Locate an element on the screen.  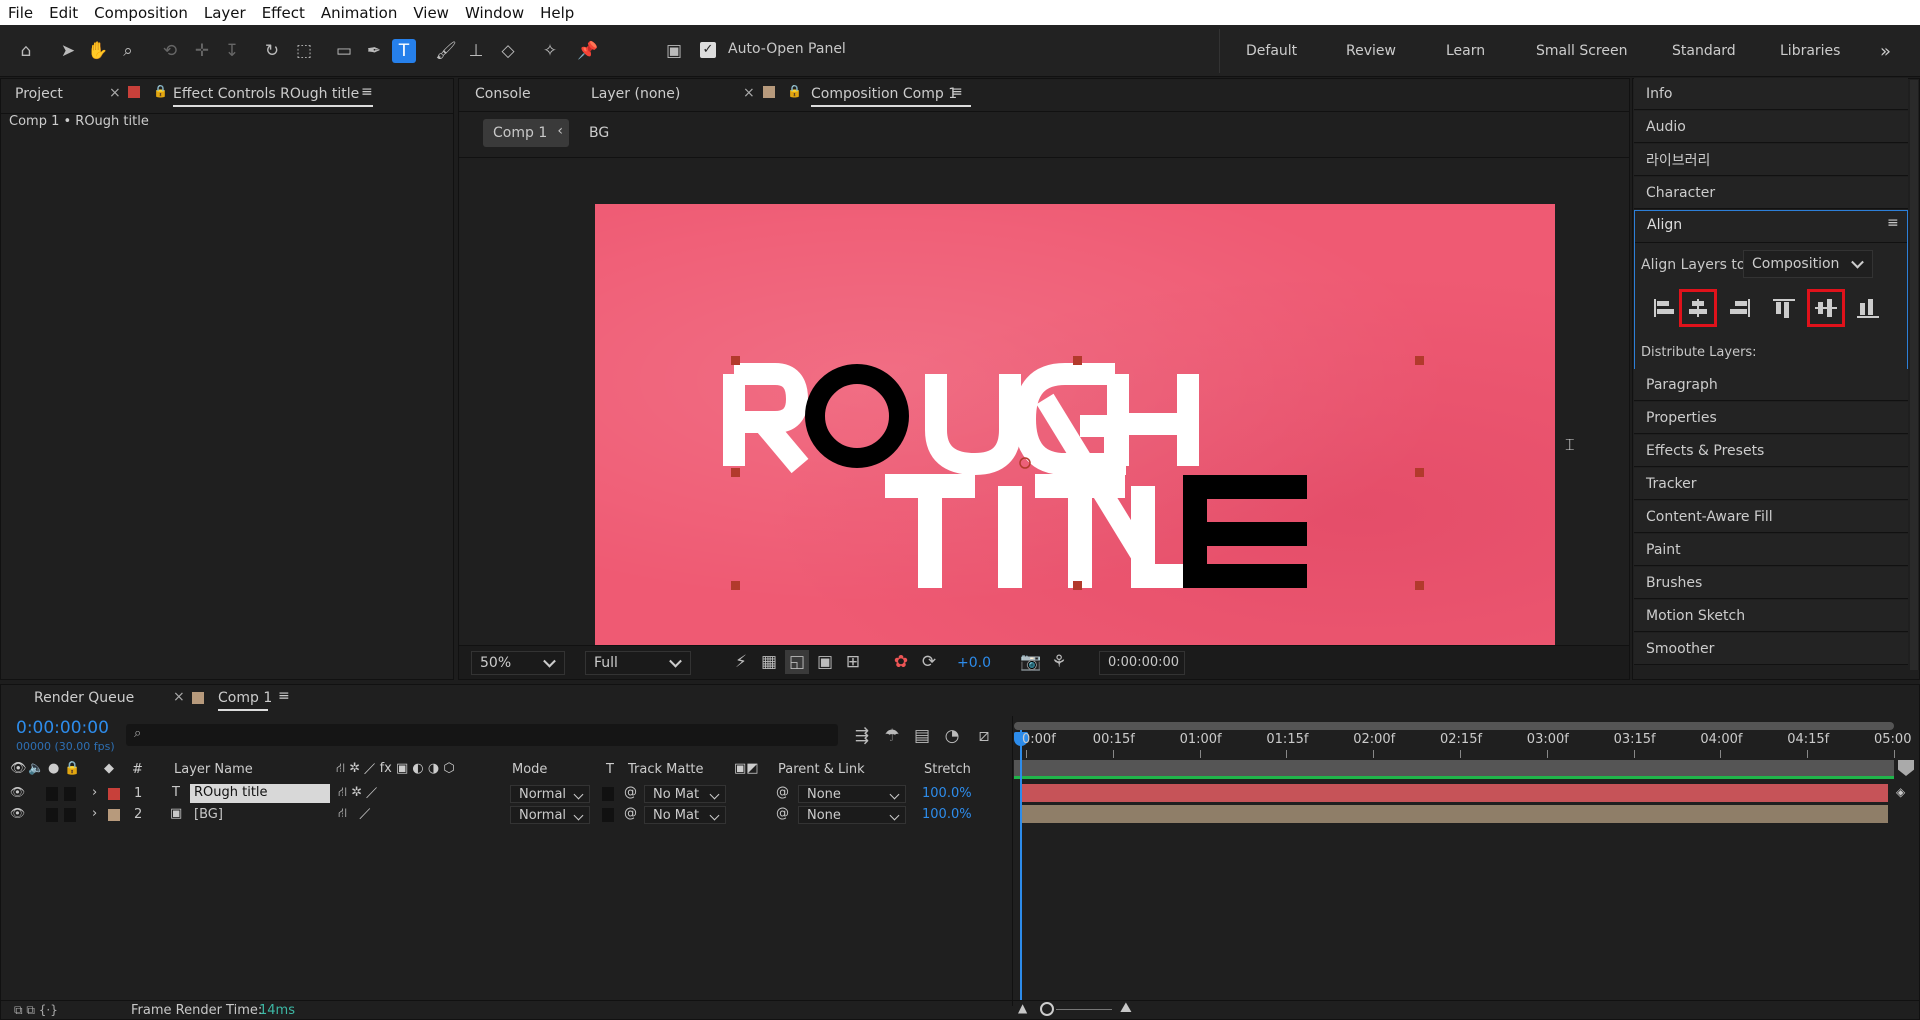
panel-motion-sketch: Motion Sketch is located at coordinates (1771, 616).